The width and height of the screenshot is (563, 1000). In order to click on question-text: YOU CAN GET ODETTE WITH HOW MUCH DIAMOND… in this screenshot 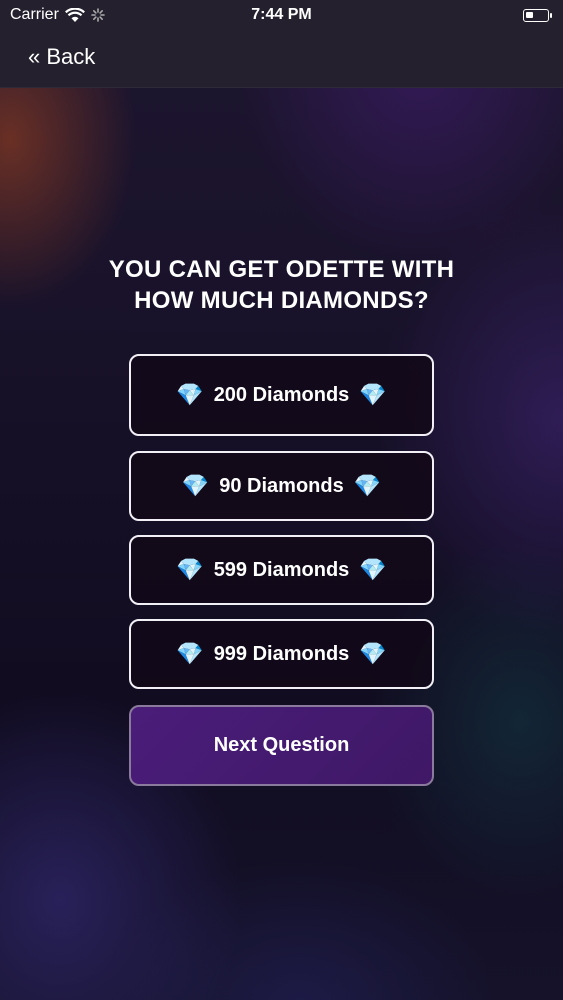, I will do `click(281, 285)`.